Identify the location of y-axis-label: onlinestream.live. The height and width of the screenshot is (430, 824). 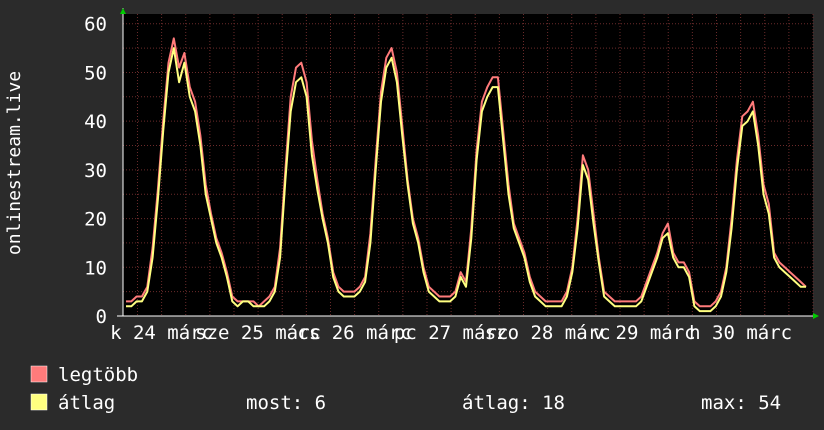
(14, 163).